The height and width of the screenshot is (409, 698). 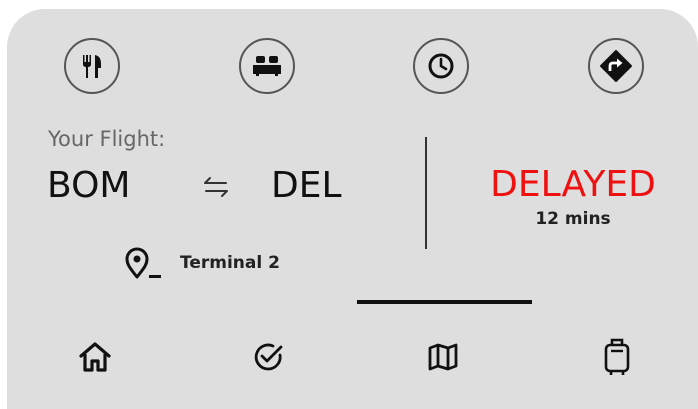 What do you see at coordinates (216, 187) in the screenshot?
I see `swap-arrows-icon` at bounding box center [216, 187].